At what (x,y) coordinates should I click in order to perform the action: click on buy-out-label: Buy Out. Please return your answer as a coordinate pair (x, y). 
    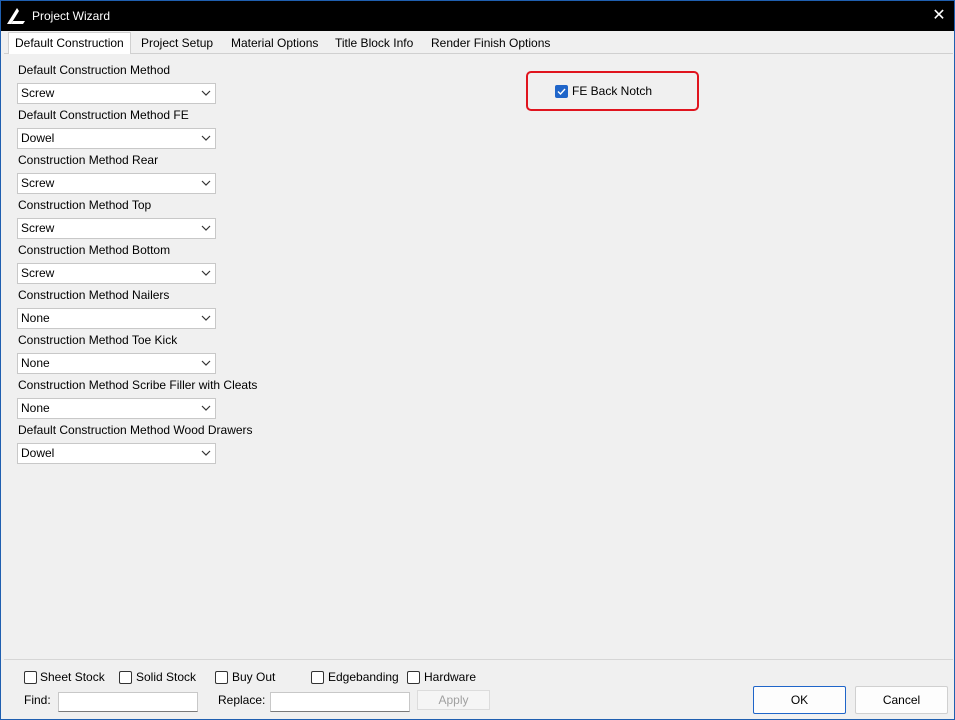
    Looking at the image, I should click on (254, 677).